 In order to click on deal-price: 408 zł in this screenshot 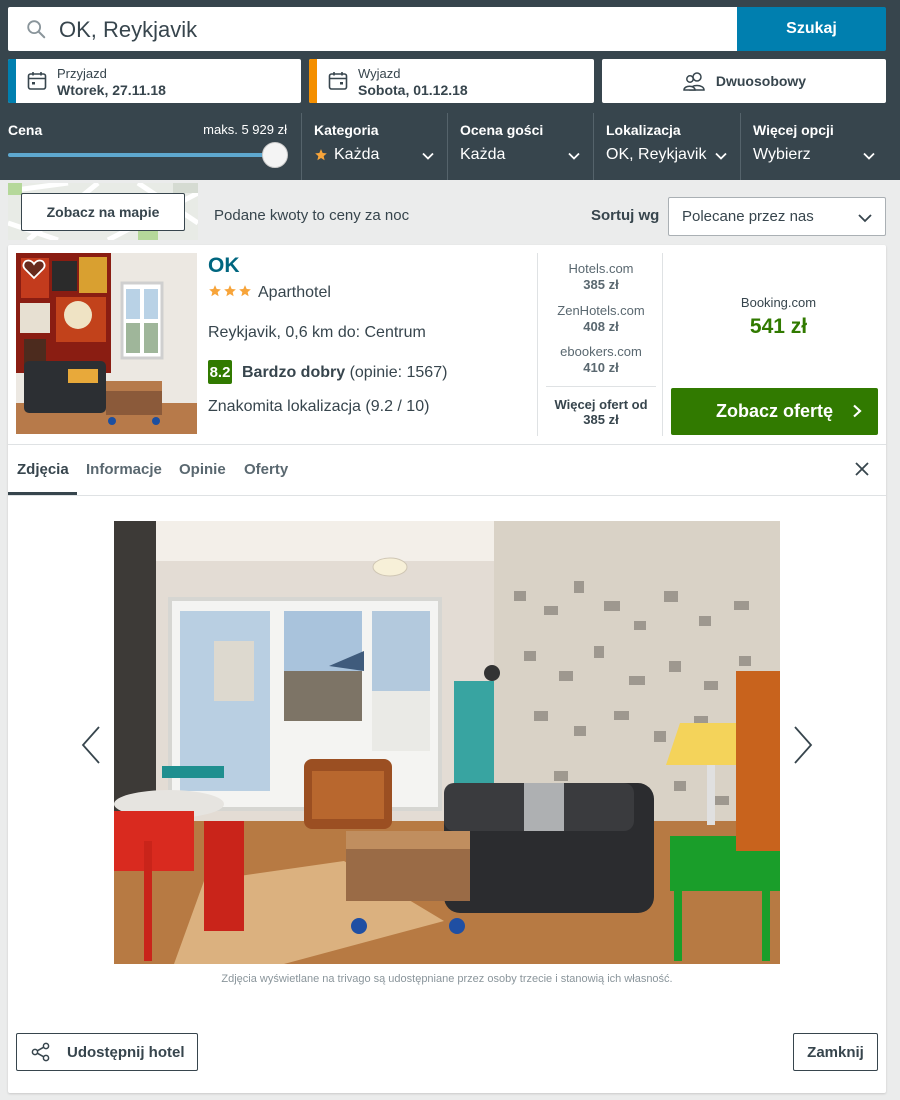, I will do `click(601, 326)`.